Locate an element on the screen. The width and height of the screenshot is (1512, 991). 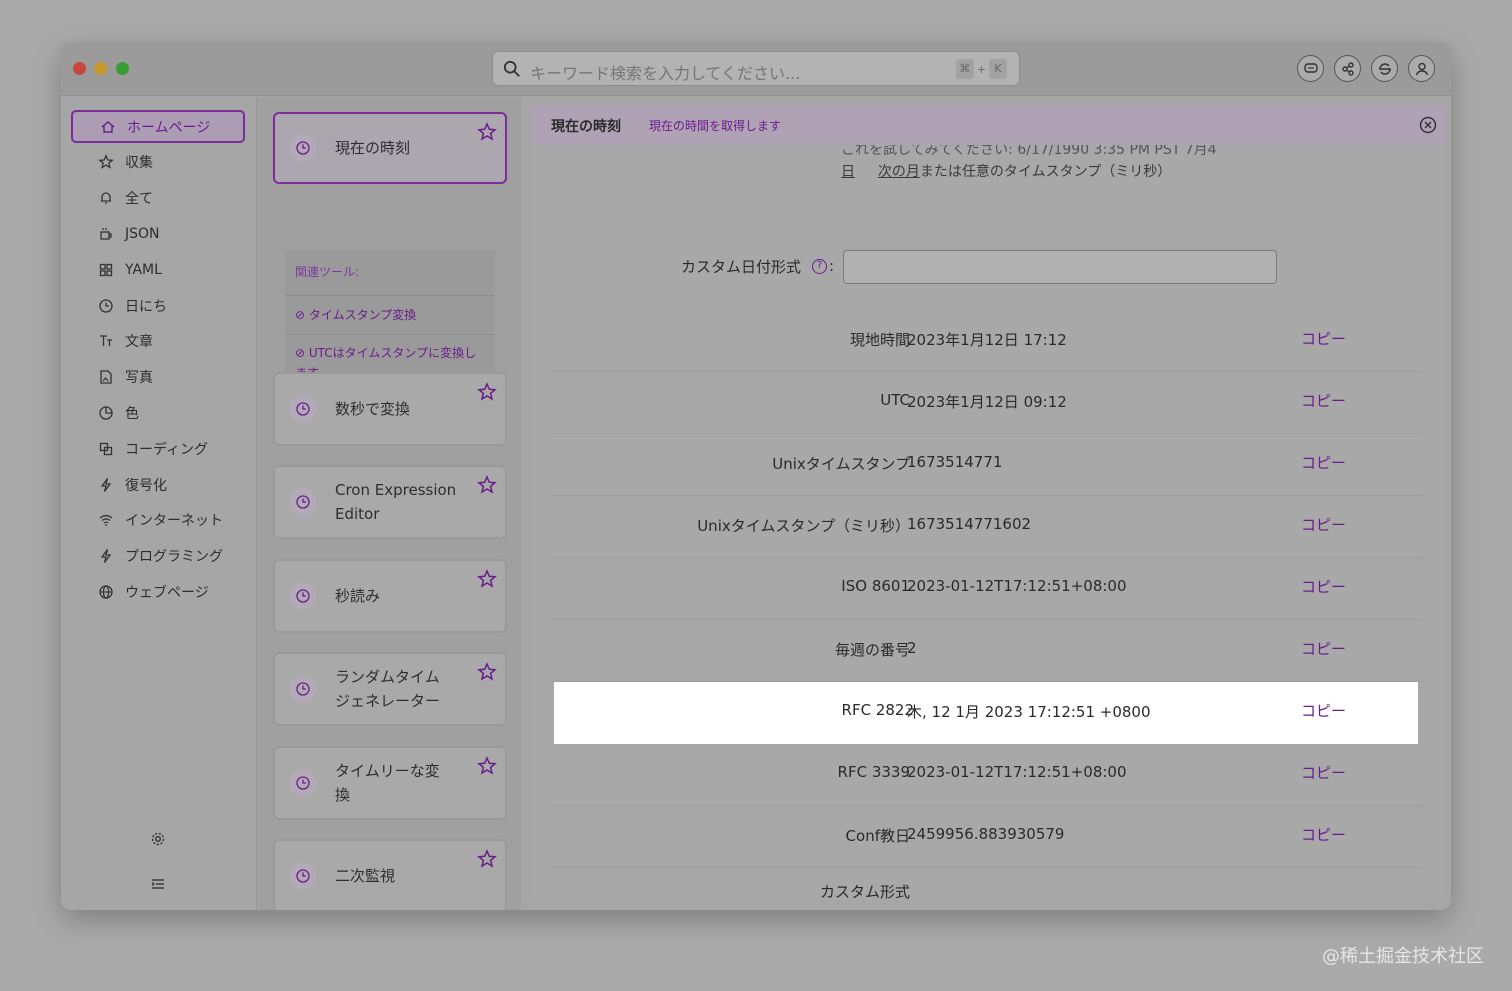
sidebar-item-6: 文章 is located at coordinates (158, 341).